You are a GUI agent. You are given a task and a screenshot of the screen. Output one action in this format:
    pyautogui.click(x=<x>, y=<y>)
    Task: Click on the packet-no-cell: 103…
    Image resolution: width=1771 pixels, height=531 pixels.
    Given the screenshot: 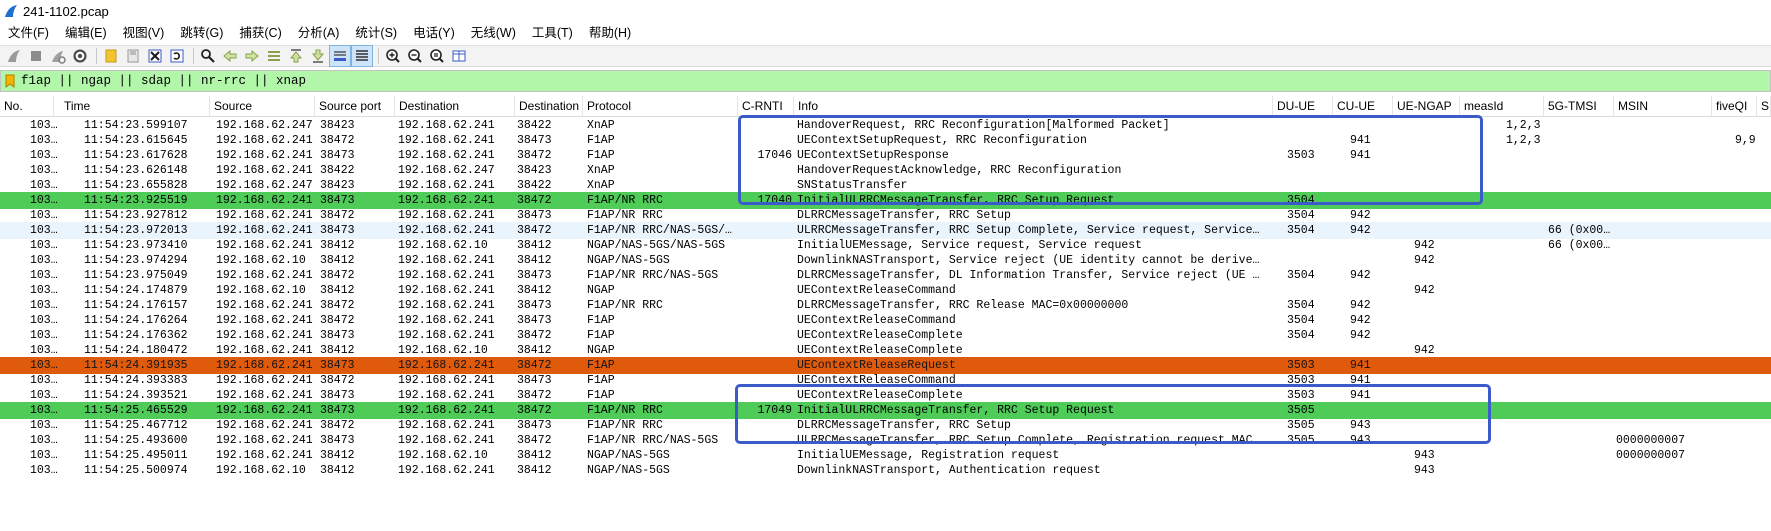 What is the action you would take?
    pyautogui.click(x=44, y=470)
    